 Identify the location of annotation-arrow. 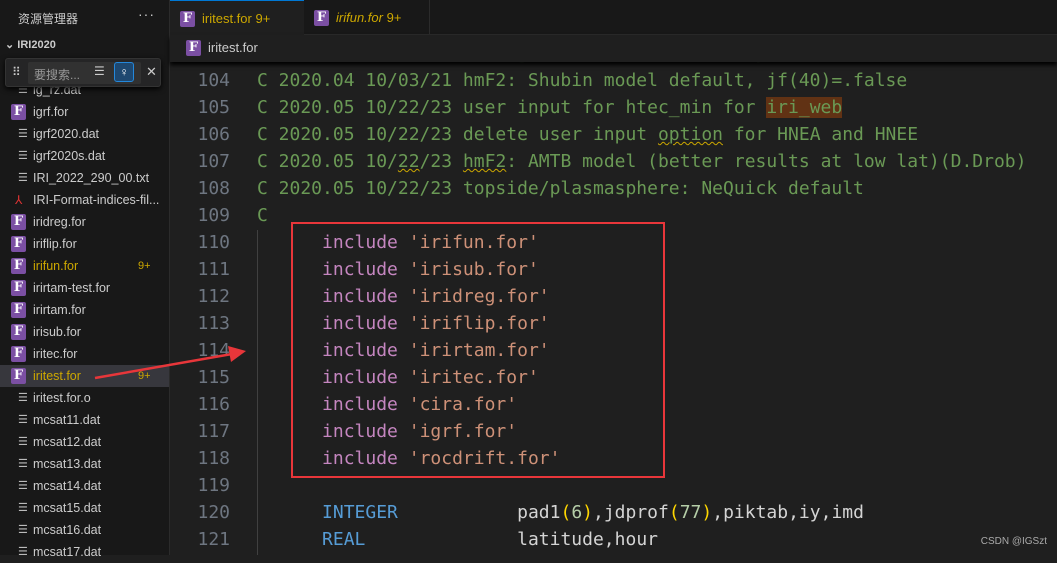
(170, 363).